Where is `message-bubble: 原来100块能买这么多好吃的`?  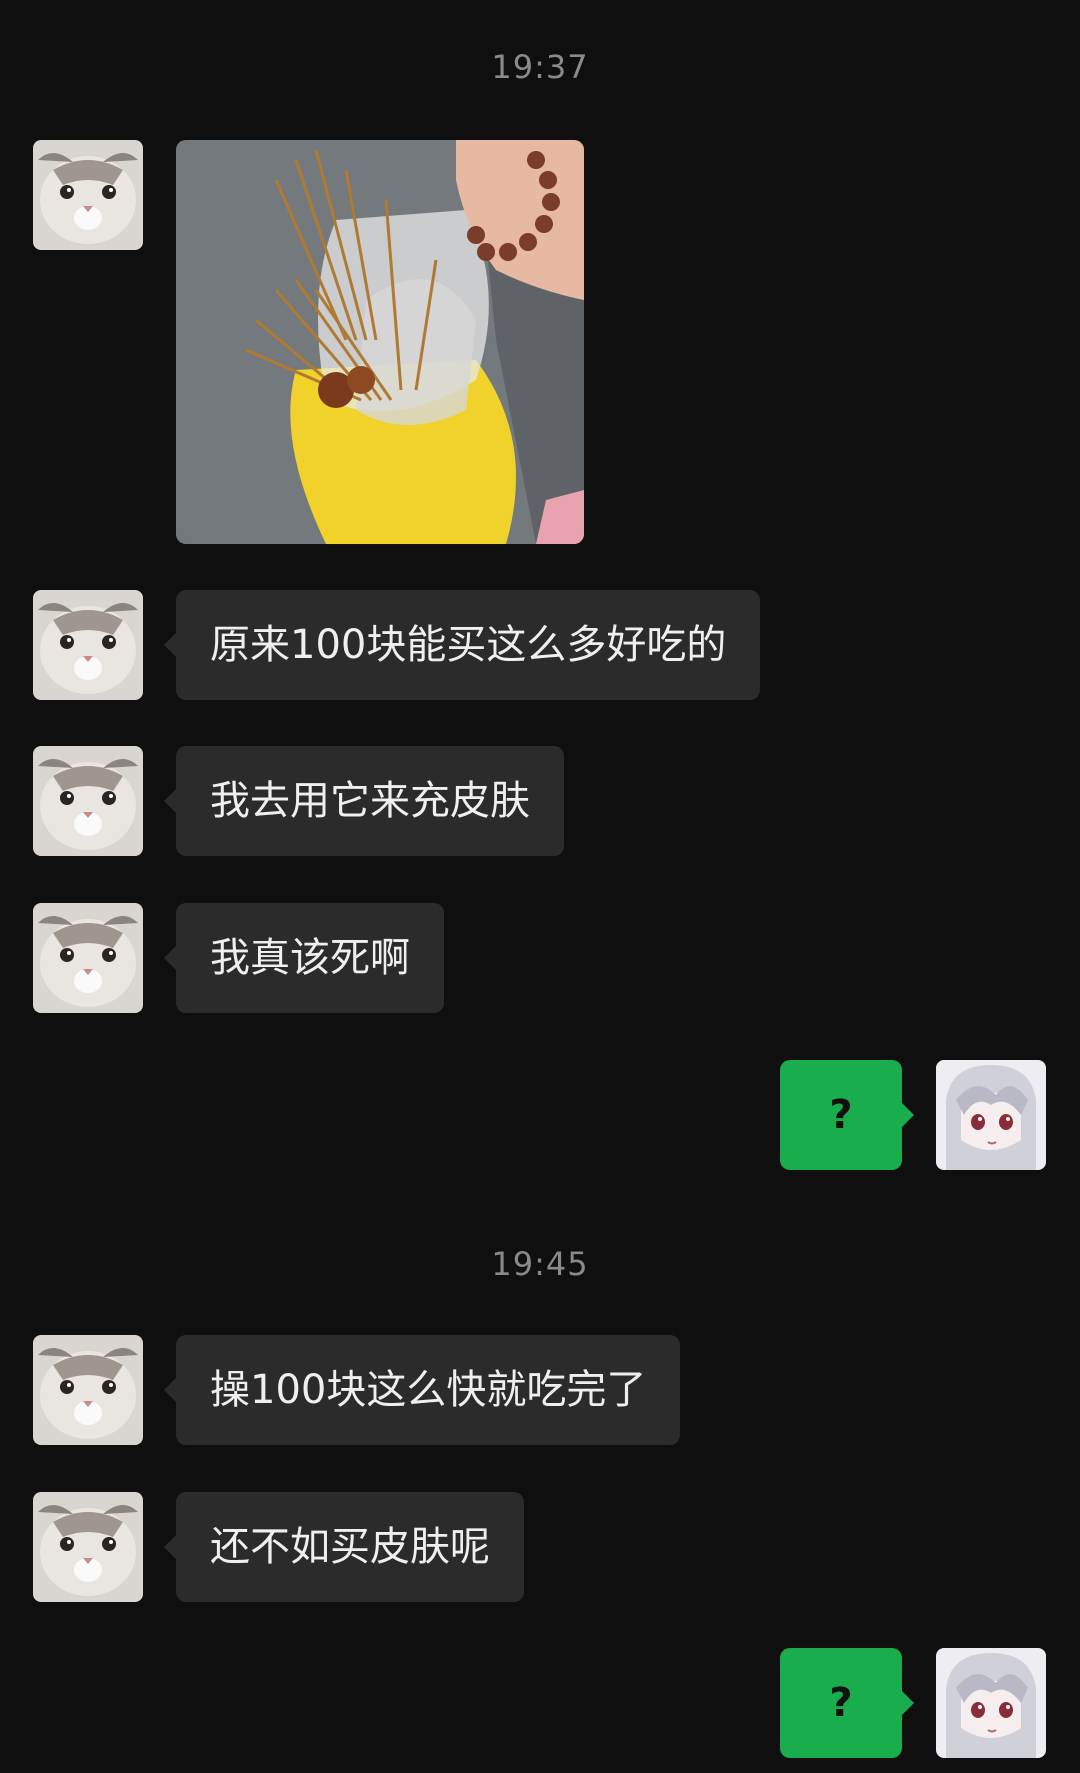 message-bubble: 原来100块能买这么多好吃的 is located at coordinates (462, 645).